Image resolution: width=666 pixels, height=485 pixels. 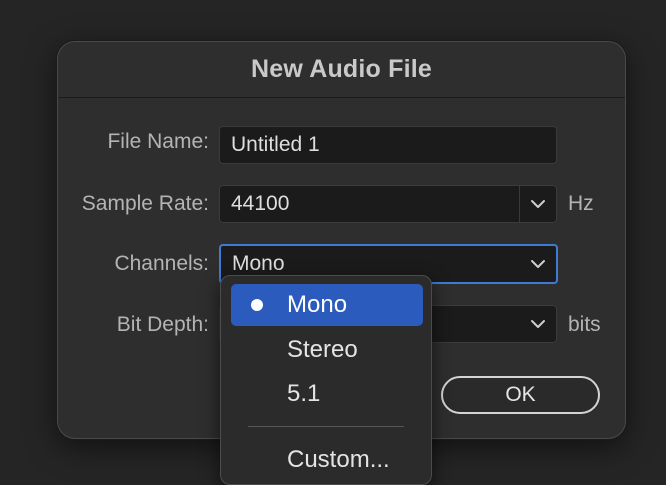 I want to click on sample-rate-unit: Hz, so click(x=581, y=203).